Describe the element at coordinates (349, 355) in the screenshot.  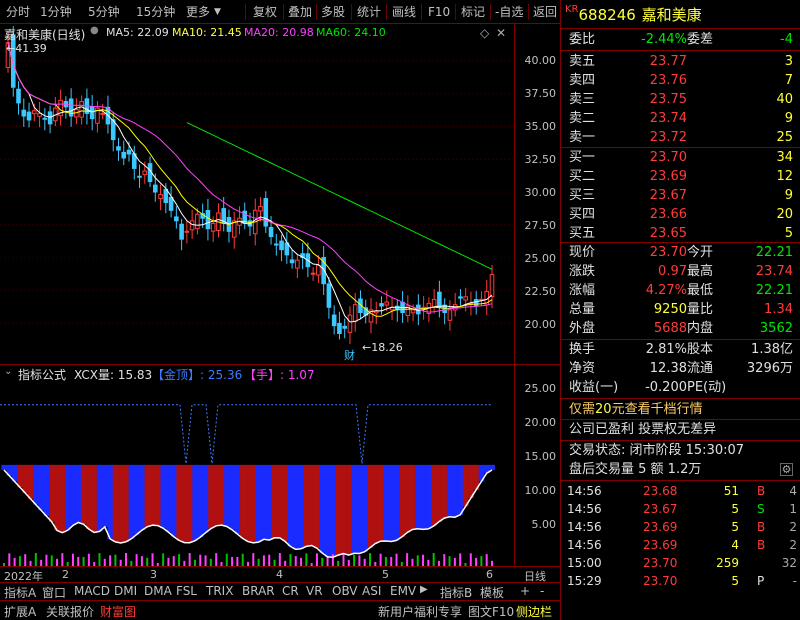
I see `cai-marker: 财` at that location.